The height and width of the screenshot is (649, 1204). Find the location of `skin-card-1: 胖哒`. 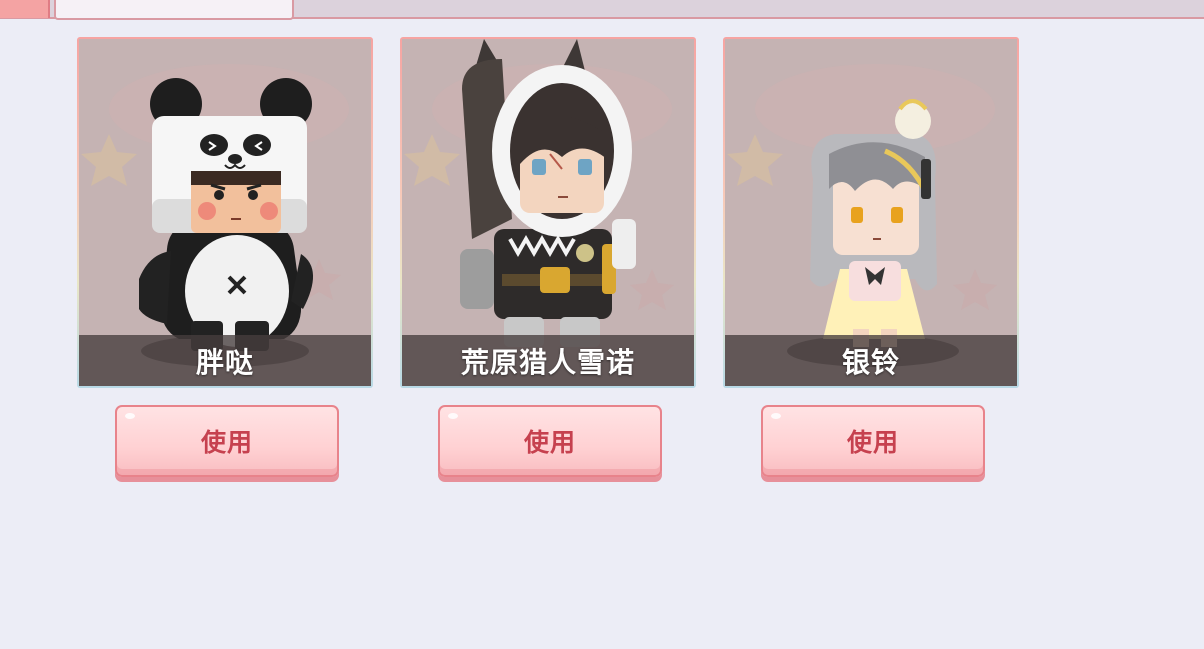

skin-card-1: 胖哒 is located at coordinates (225, 212).